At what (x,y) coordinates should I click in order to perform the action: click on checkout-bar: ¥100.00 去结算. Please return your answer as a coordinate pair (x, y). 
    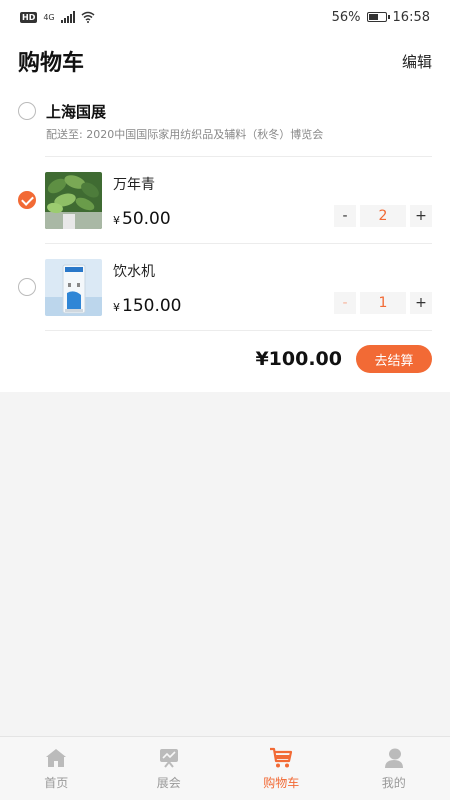
    Looking at the image, I should click on (225, 359).